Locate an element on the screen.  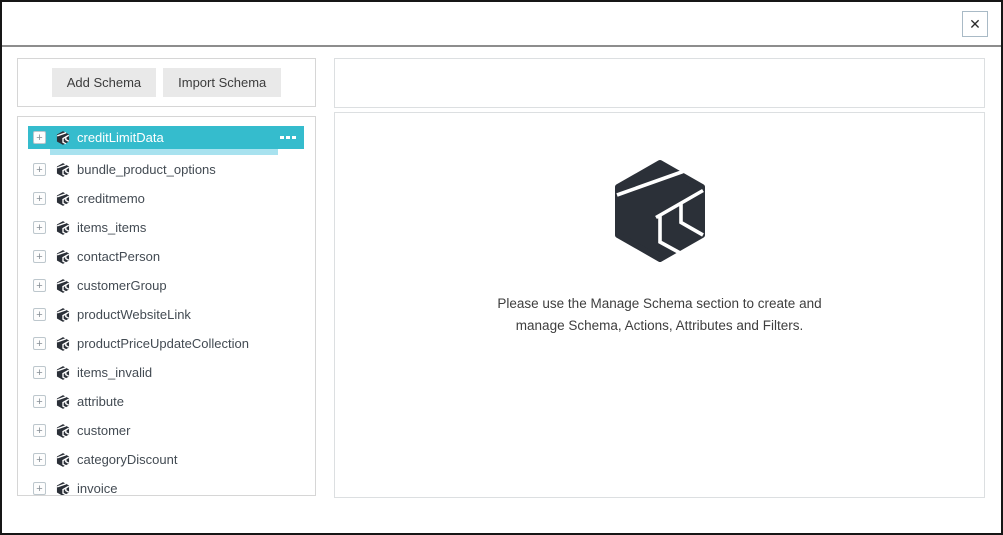
schema-row: + customerGroup is located at coordinates (166, 285).